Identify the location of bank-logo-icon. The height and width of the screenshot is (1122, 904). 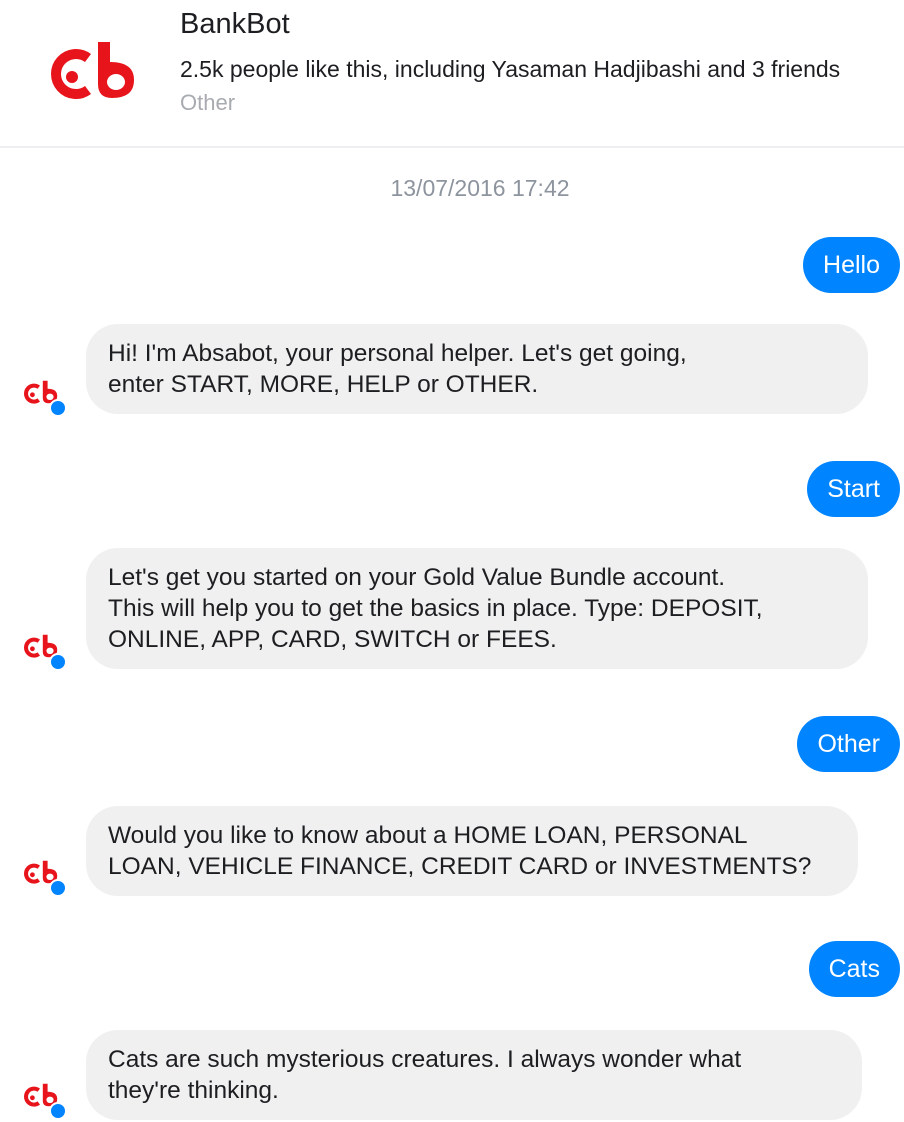
(96, 70).